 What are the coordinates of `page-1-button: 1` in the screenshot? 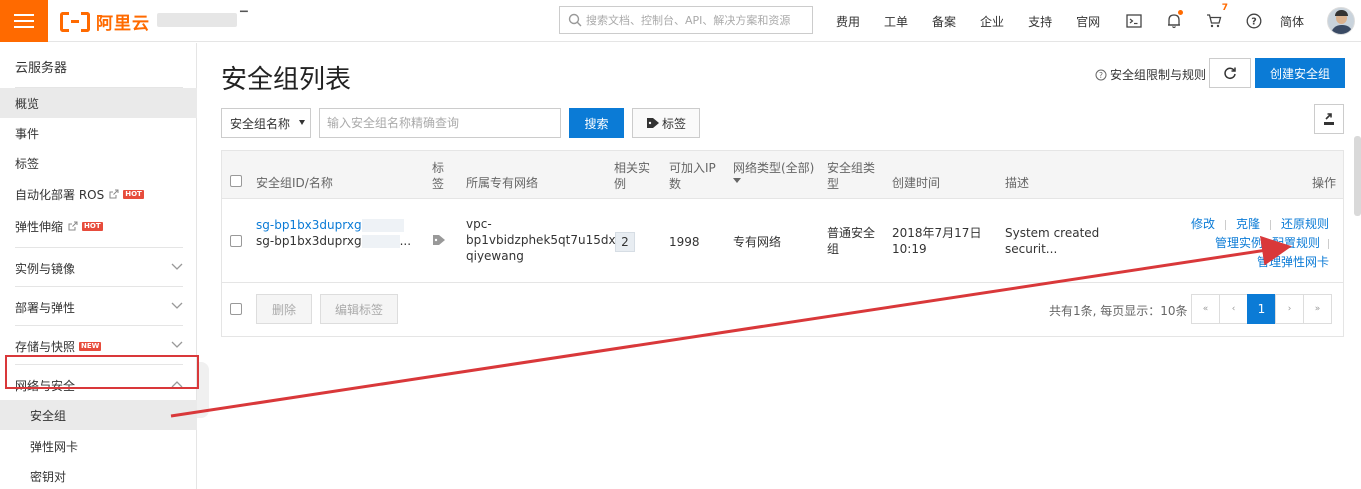 It's located at (1261, 309).